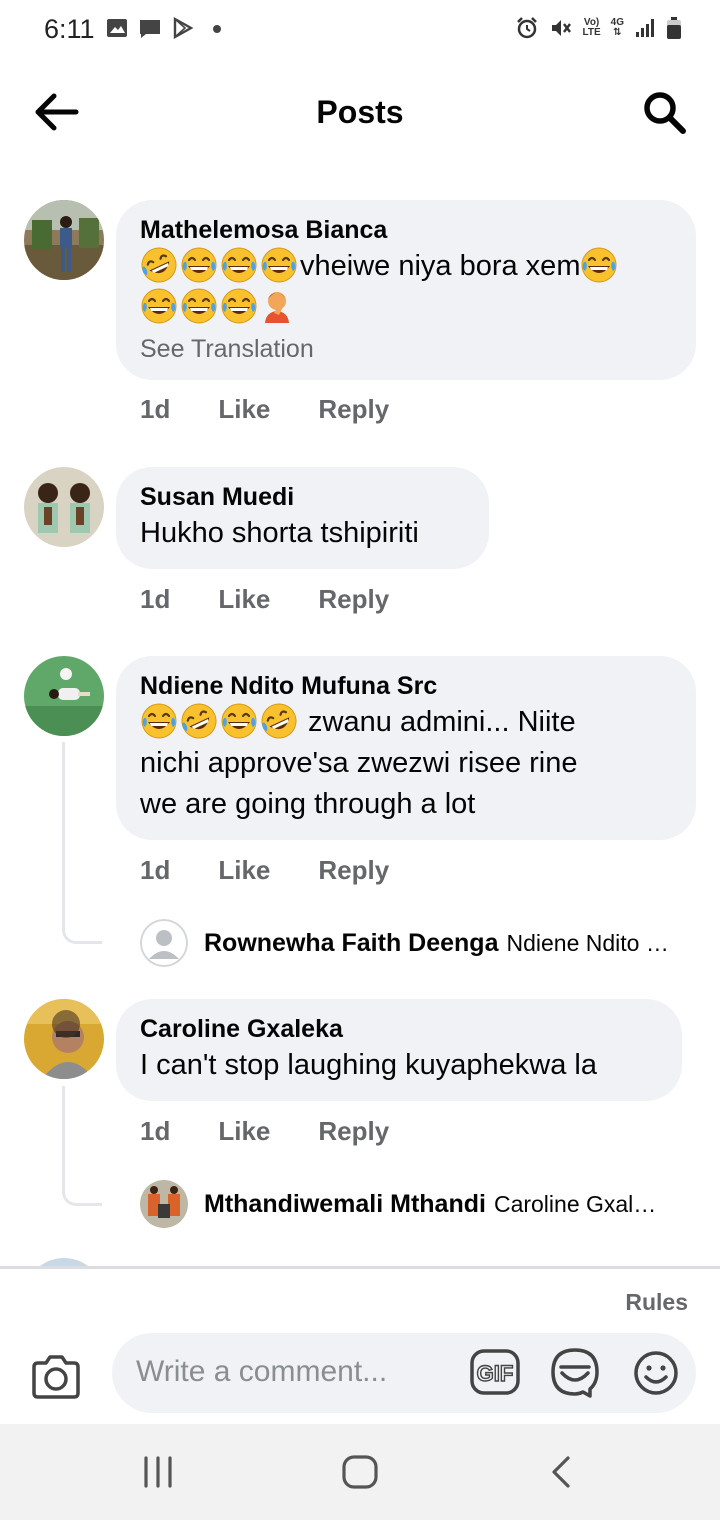  I want to click on comment-author: Ndiene Ndito Mufuna Src, so click(406, 686).